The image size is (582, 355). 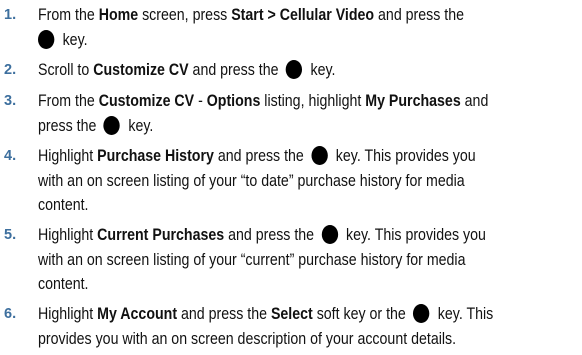 I want to click on step-bold-text: Start > Cellular Video, so click(x=303, y=15).